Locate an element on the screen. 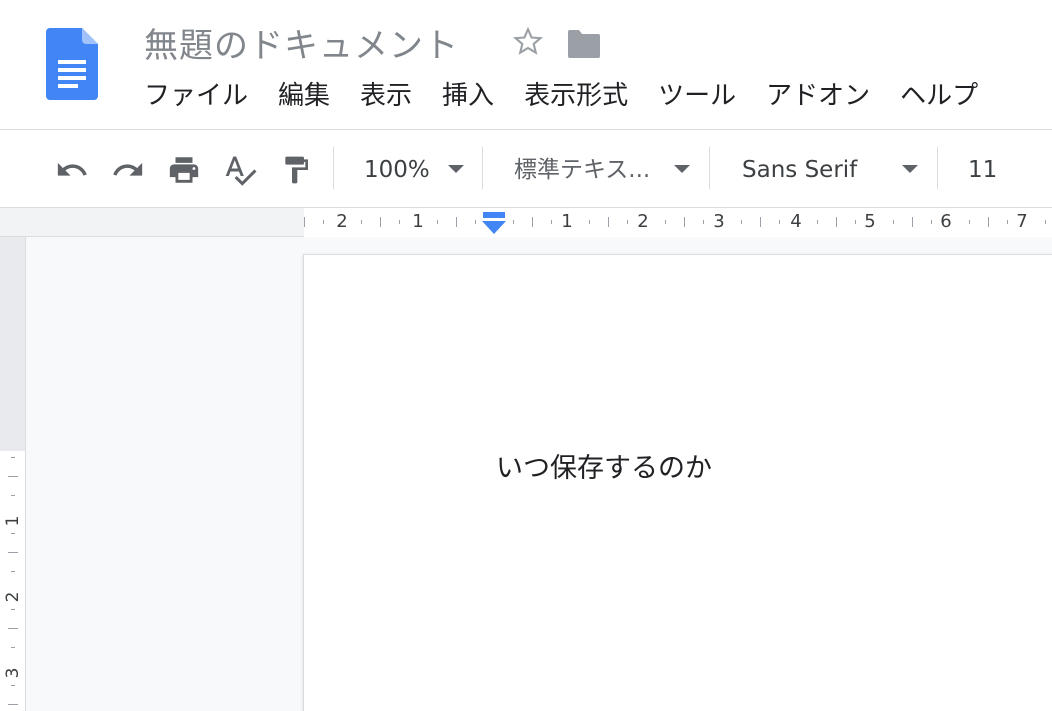 The width and height of the screenshot is (1052, 711). font-select: Sans Serif is located at coordinates (799, 170).